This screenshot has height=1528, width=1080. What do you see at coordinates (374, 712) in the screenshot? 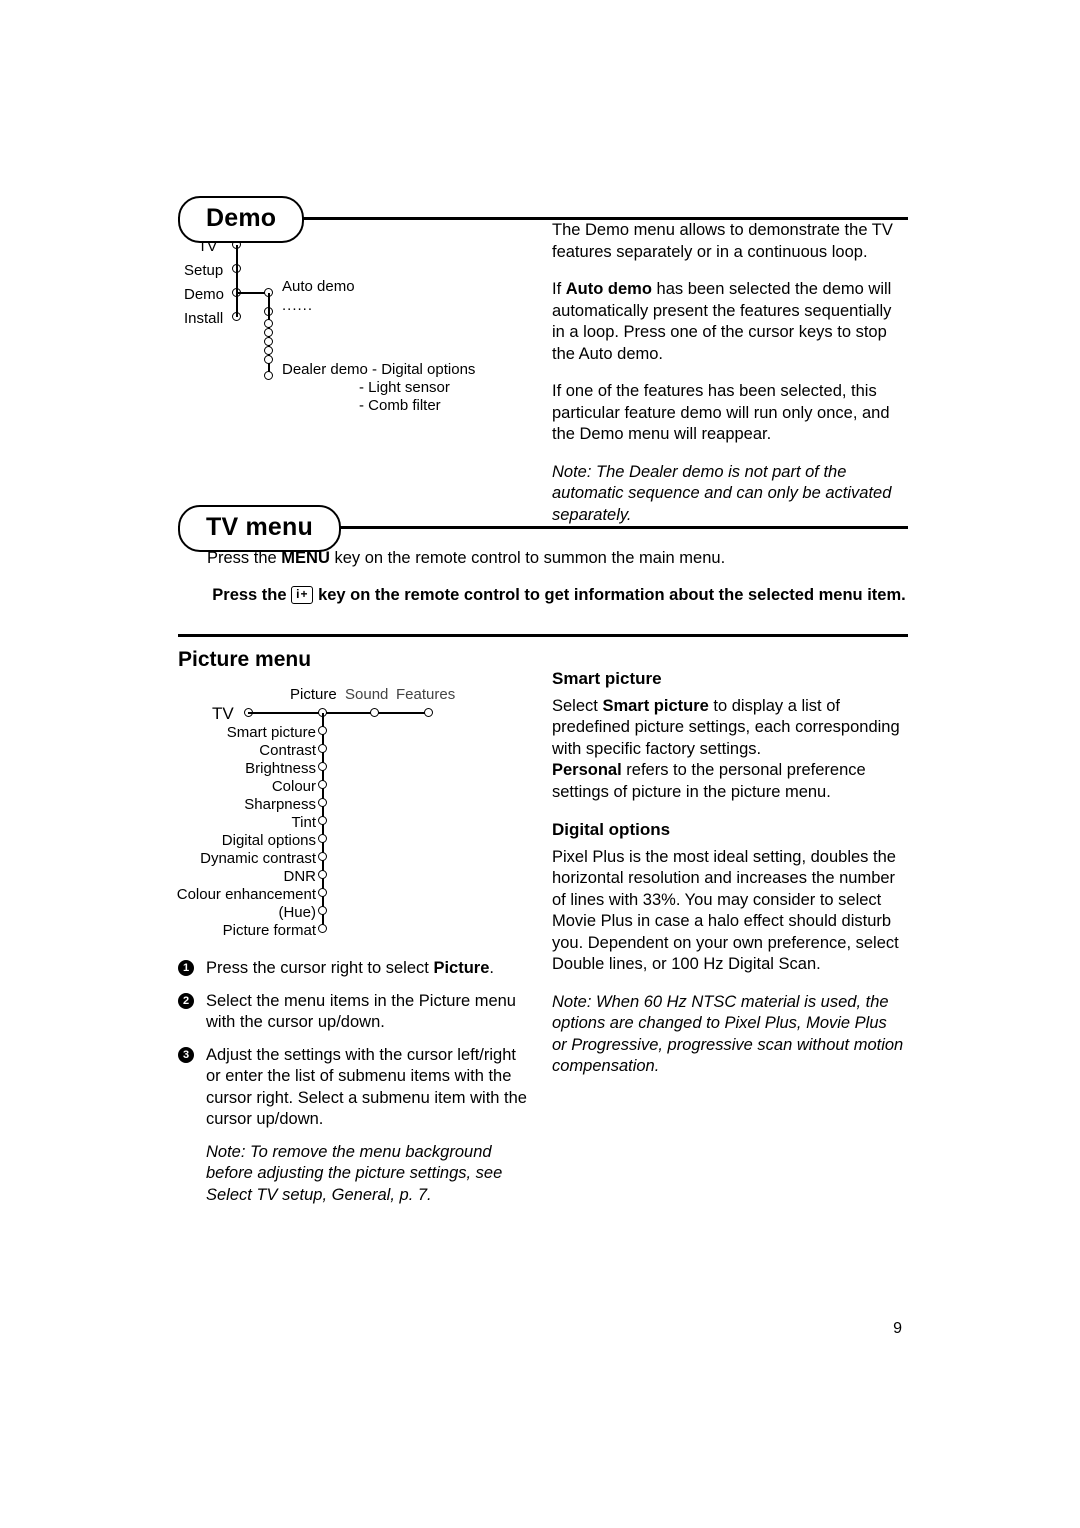
I see `picture-node-sound-tab` at bounding box center [374, 712].